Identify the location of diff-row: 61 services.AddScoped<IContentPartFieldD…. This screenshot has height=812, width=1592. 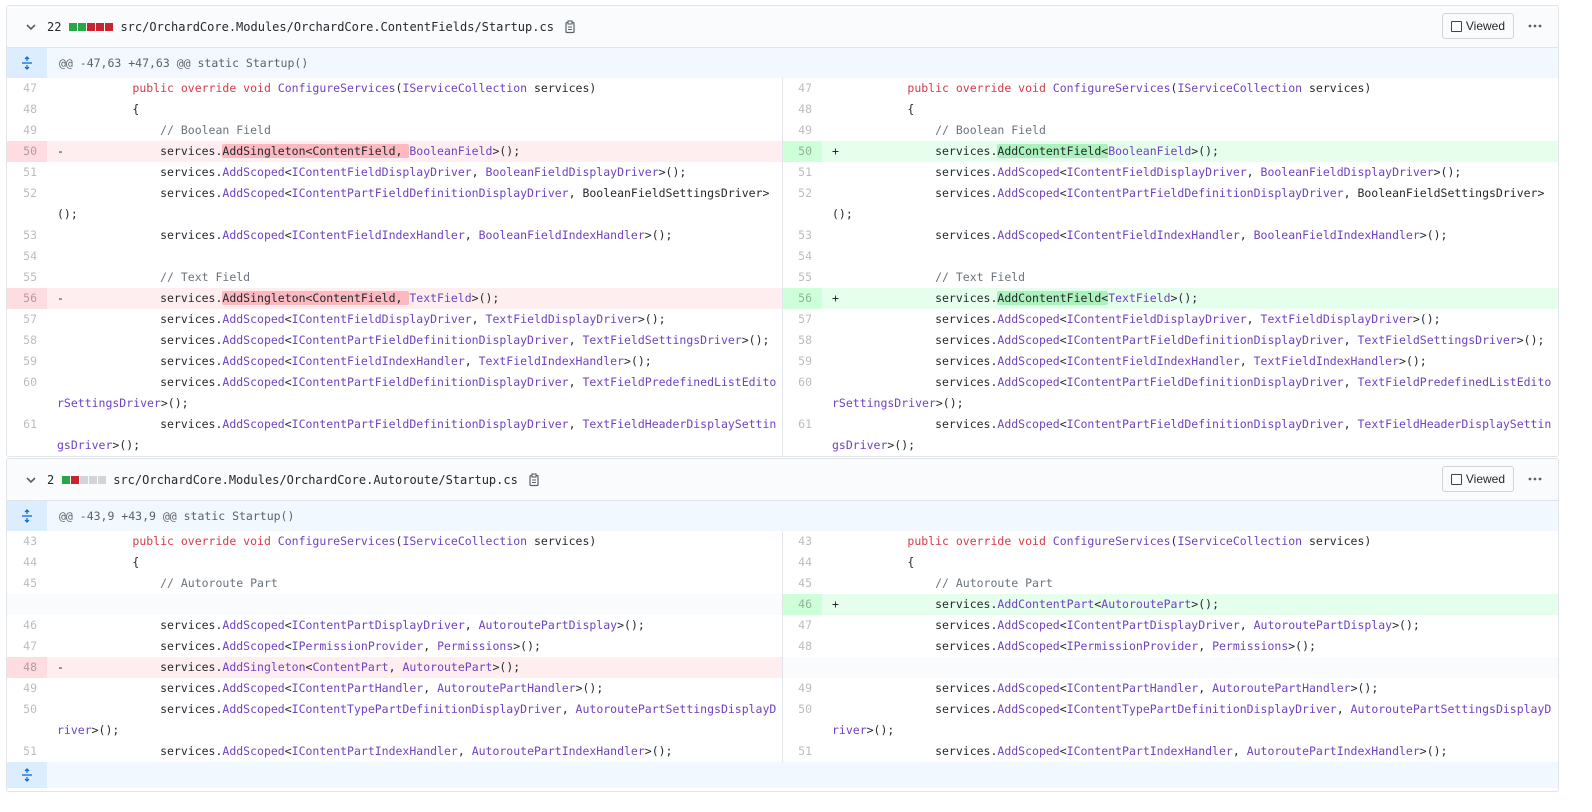
(782, 435).